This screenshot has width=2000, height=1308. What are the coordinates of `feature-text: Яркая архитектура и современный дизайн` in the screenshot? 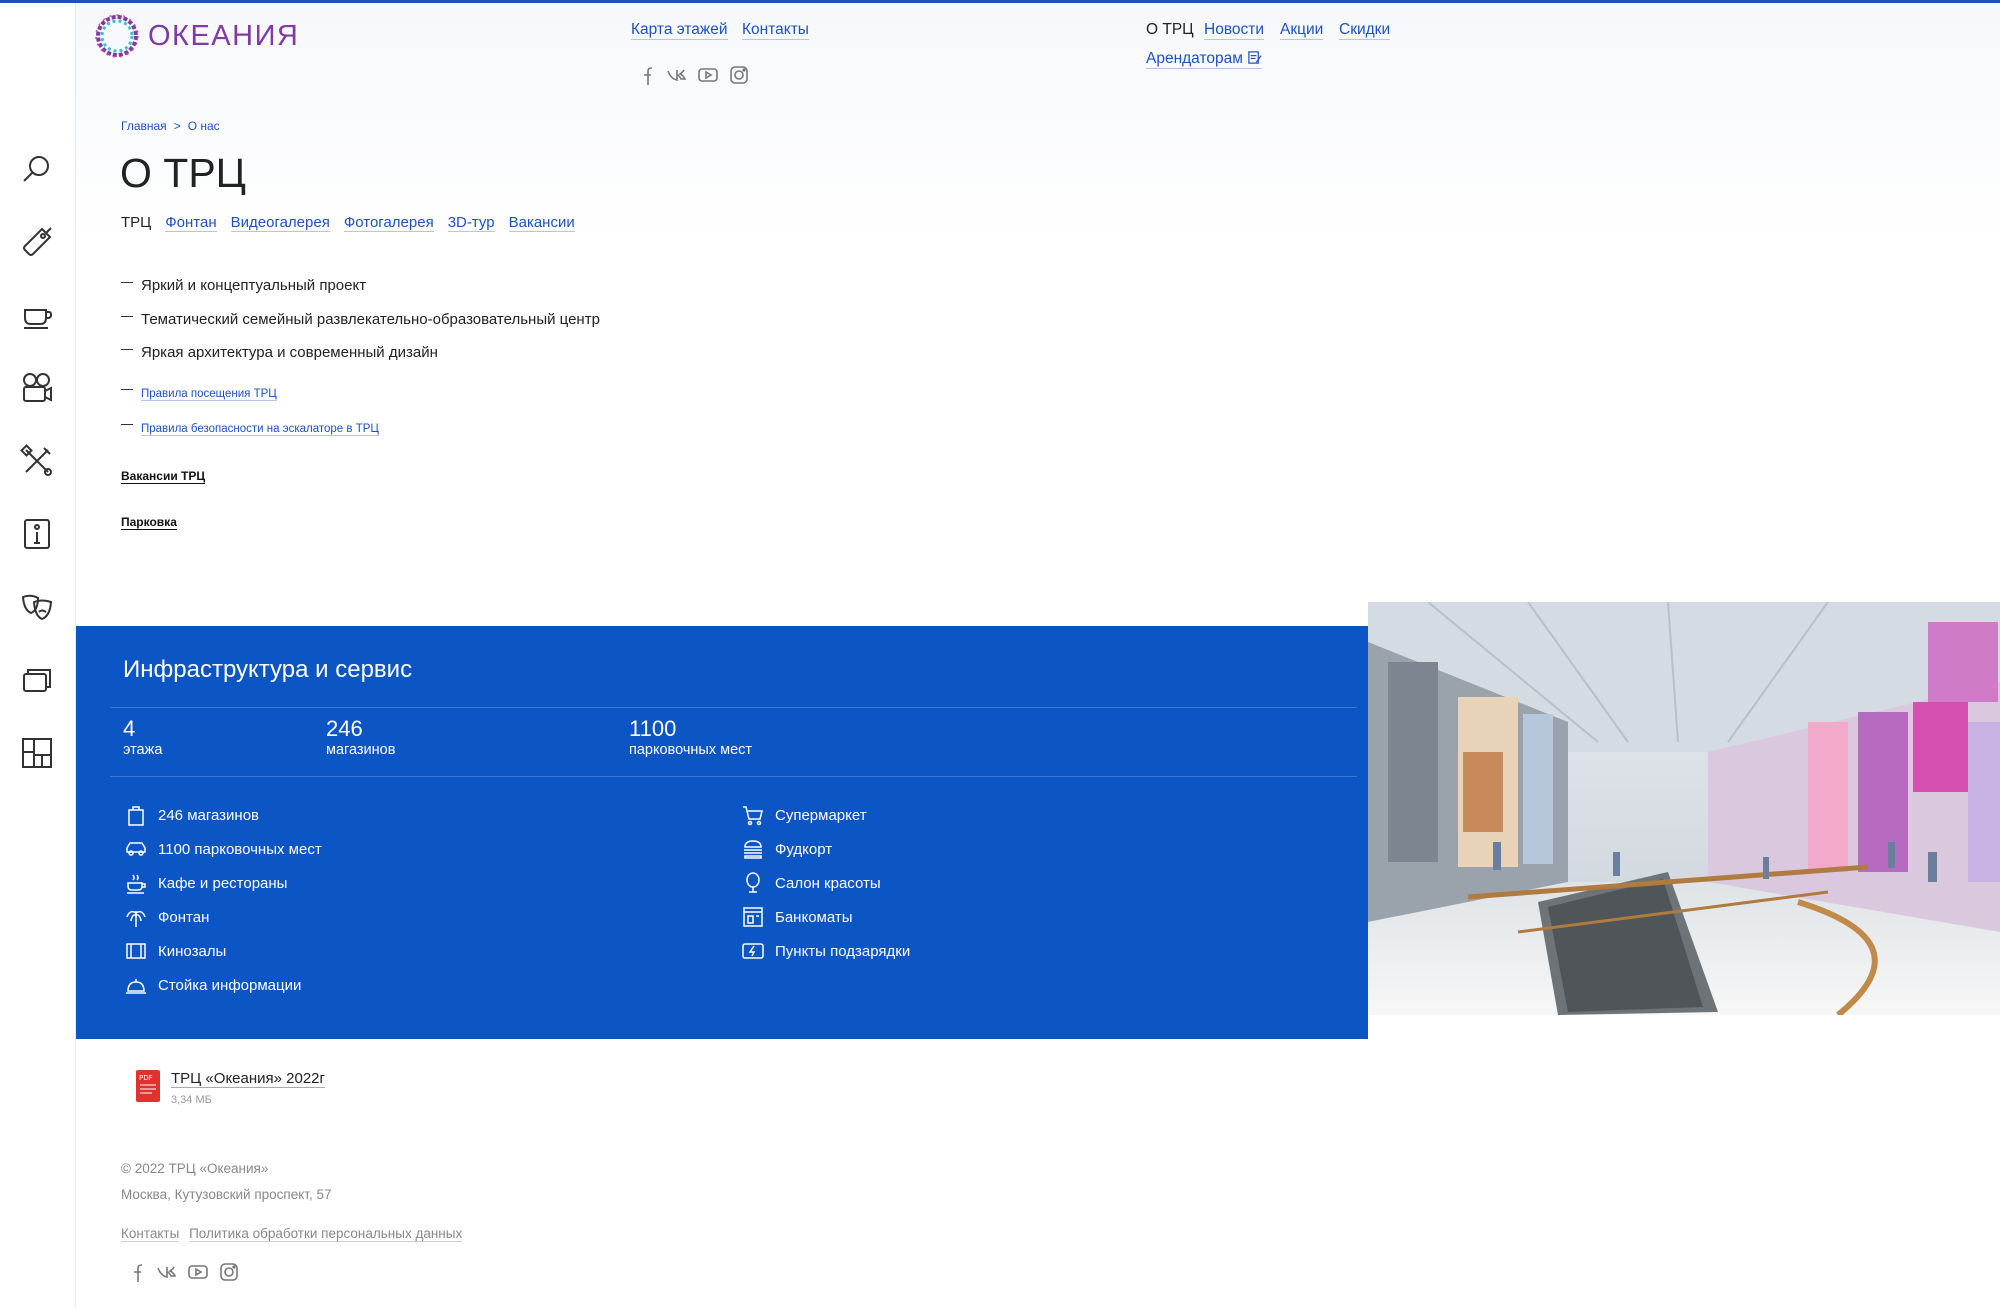 It's located at (289, 352).